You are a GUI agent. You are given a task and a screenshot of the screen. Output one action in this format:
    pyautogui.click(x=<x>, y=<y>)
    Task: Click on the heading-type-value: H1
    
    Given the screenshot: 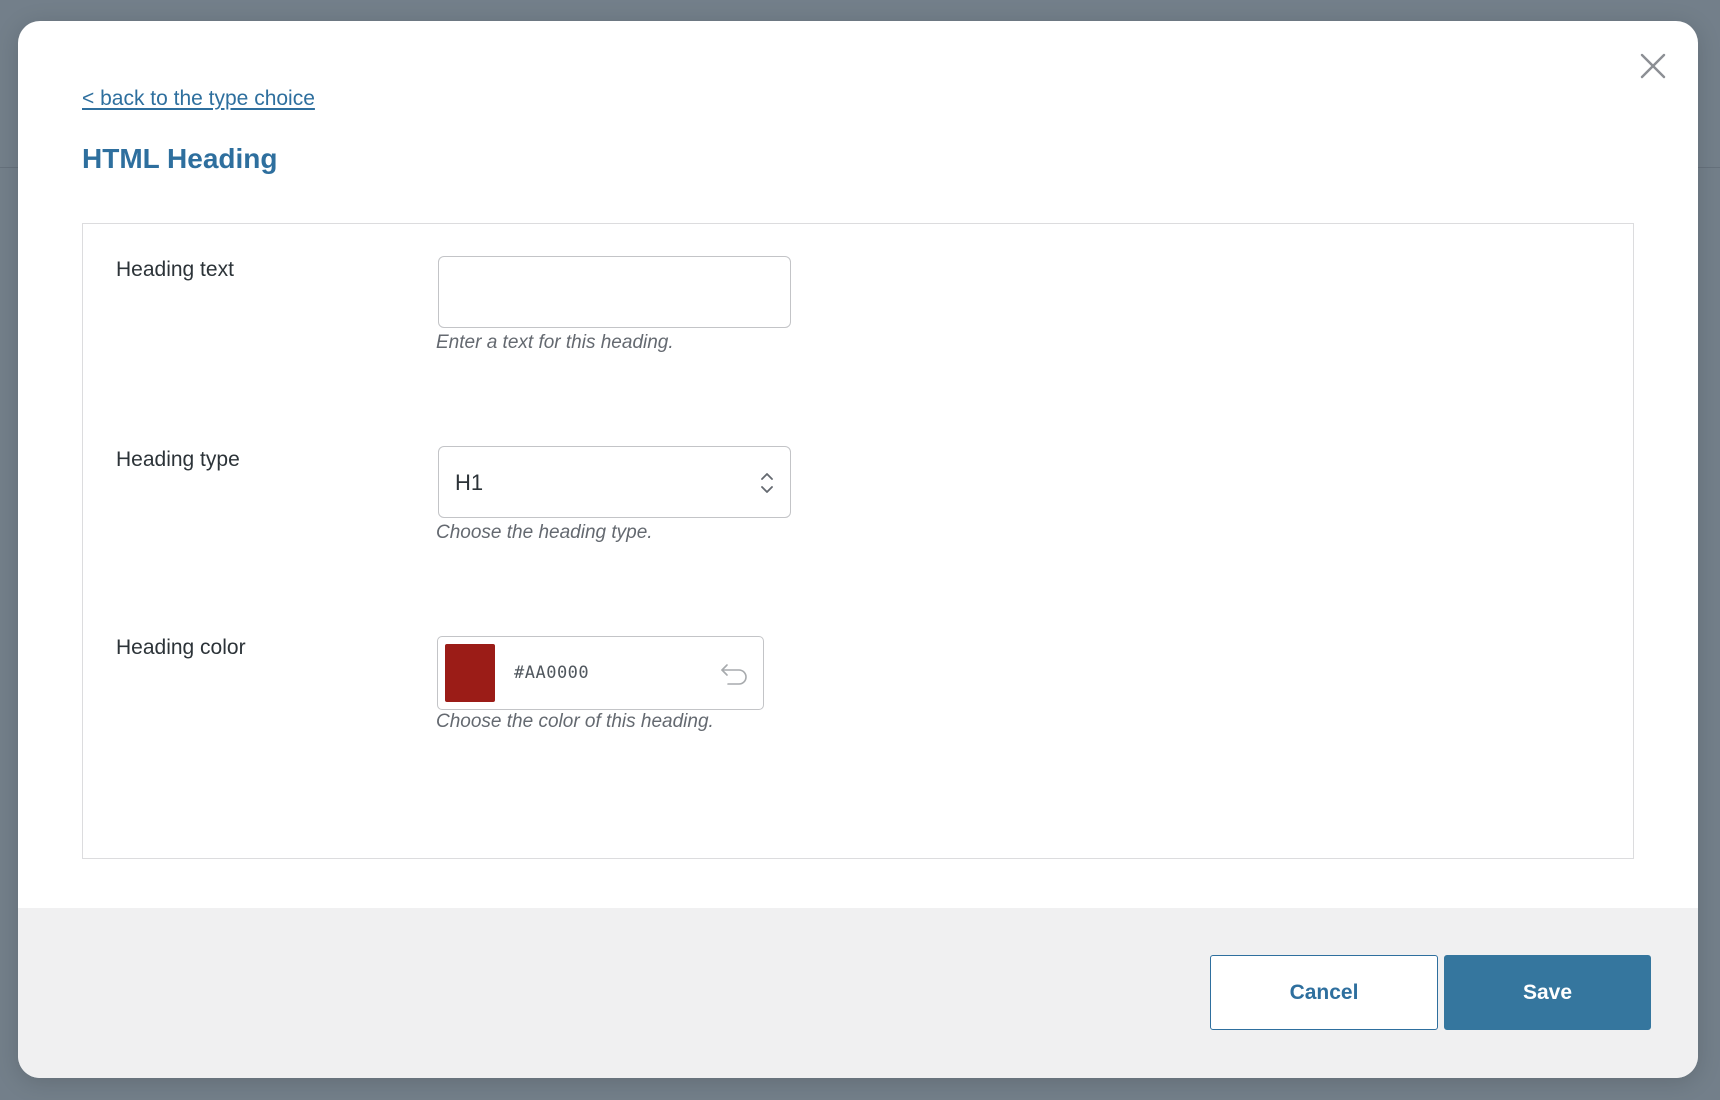 What is the action you would take?
    pyautogui.click(x=469, y=482)
    